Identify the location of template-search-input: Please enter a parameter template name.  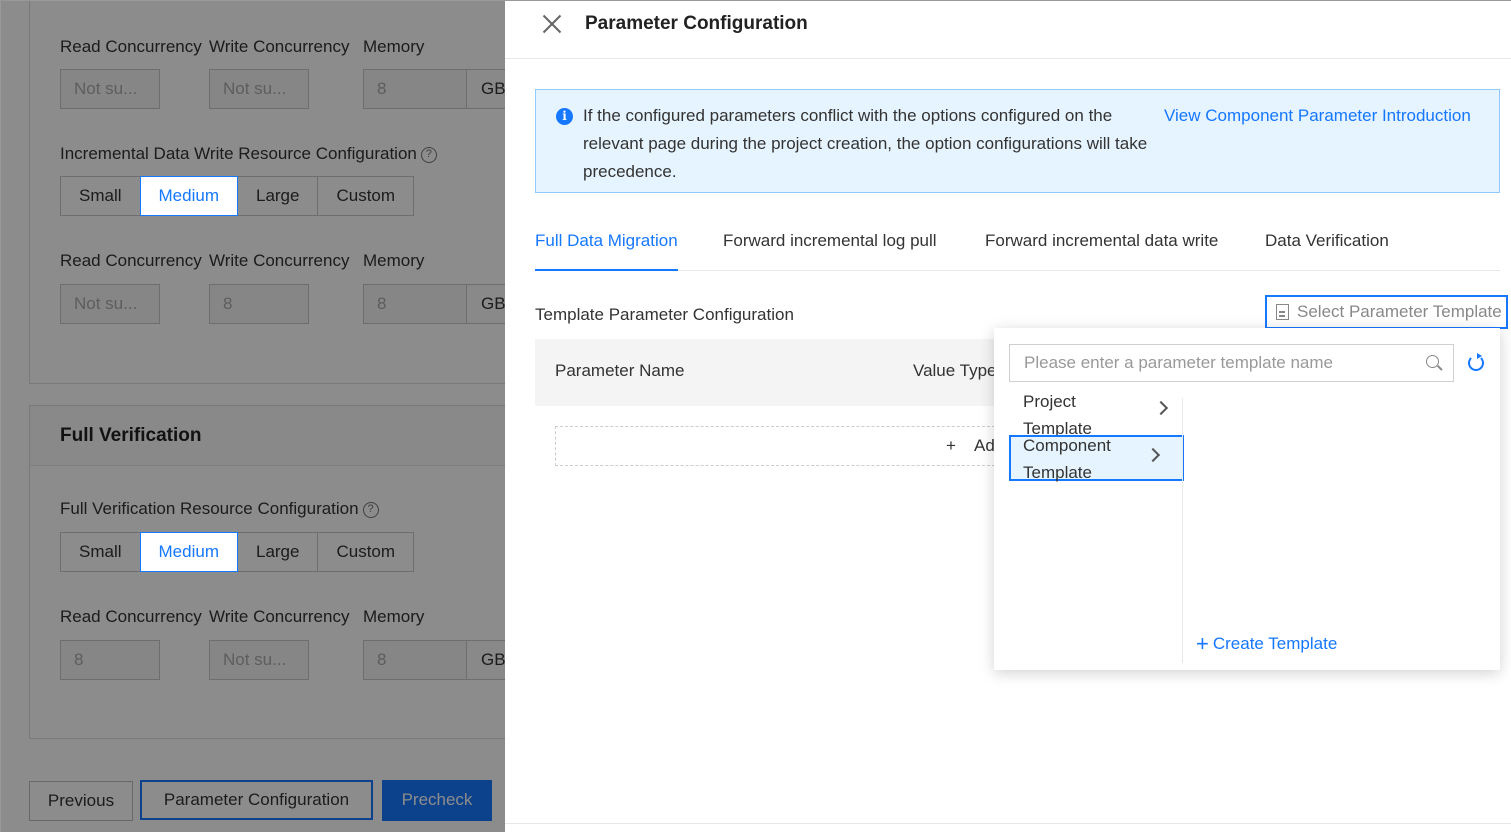
(1231, 363).